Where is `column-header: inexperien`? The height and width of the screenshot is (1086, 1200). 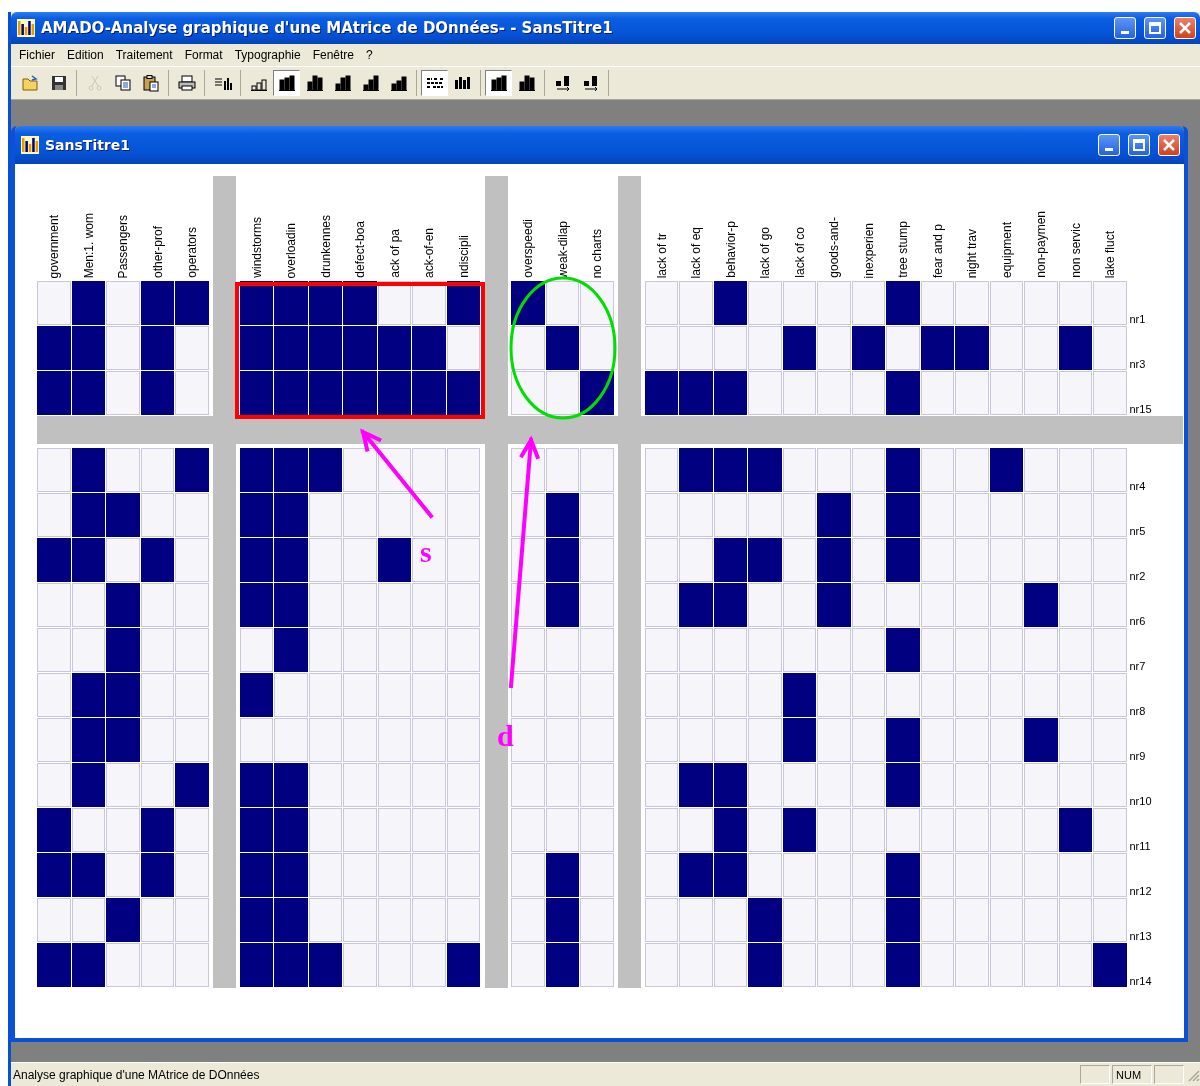 column-header: inexperien is located at coordinates (868, 250).